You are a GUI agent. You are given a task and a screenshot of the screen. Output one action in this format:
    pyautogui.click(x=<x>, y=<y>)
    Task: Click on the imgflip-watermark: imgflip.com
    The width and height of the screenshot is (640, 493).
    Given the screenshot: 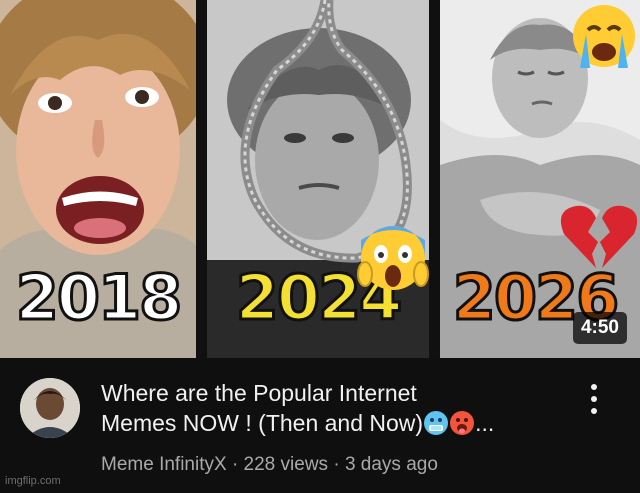 What is the action you would take?
    pyautogui.click(x=33, y=481)
    